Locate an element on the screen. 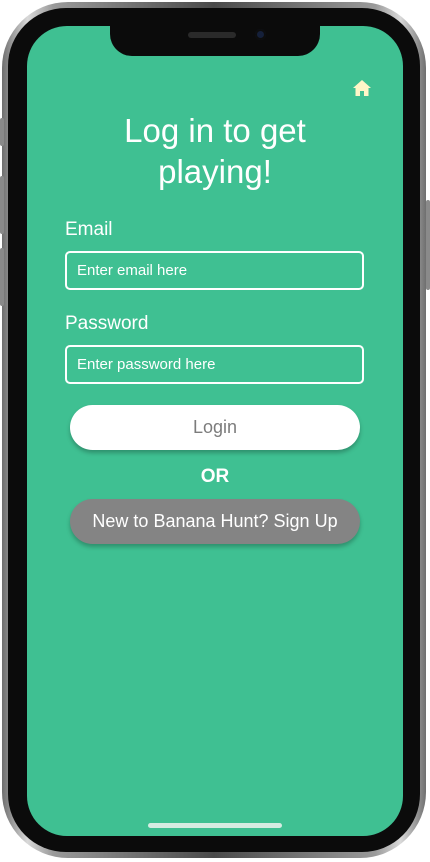  home-icon is located at coordinates (362, 88).